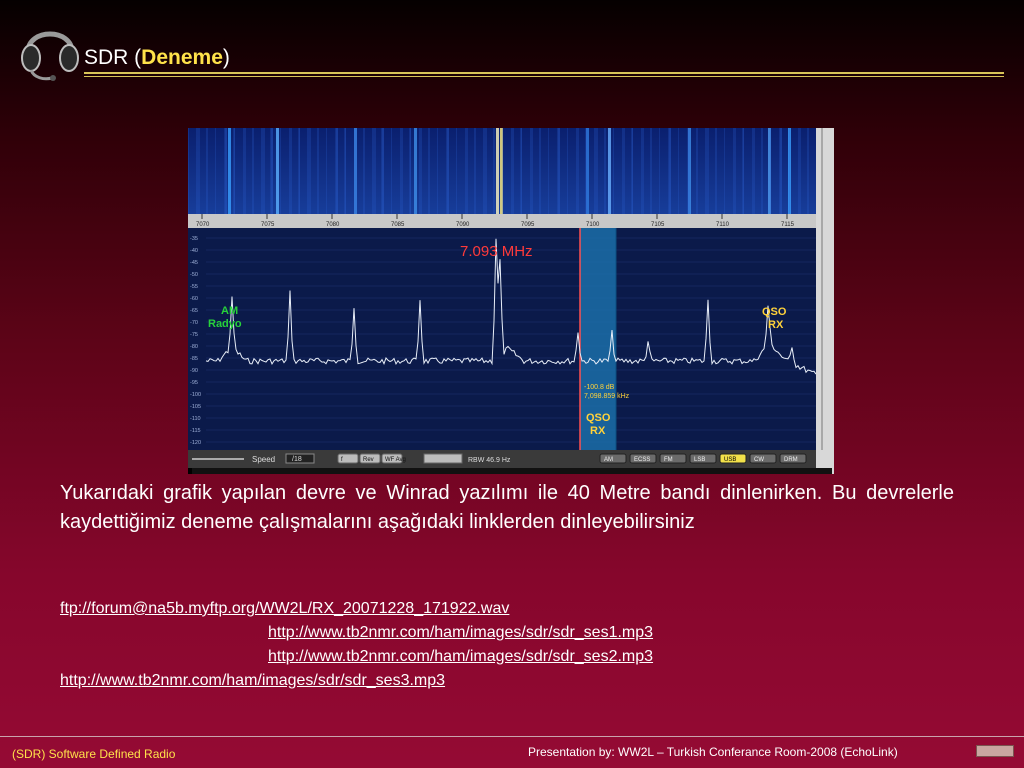  What do you see at coordinates (774, 312) in the screenshot?
I see `qso-label-1: QSO` at bounding box center [774, 312].